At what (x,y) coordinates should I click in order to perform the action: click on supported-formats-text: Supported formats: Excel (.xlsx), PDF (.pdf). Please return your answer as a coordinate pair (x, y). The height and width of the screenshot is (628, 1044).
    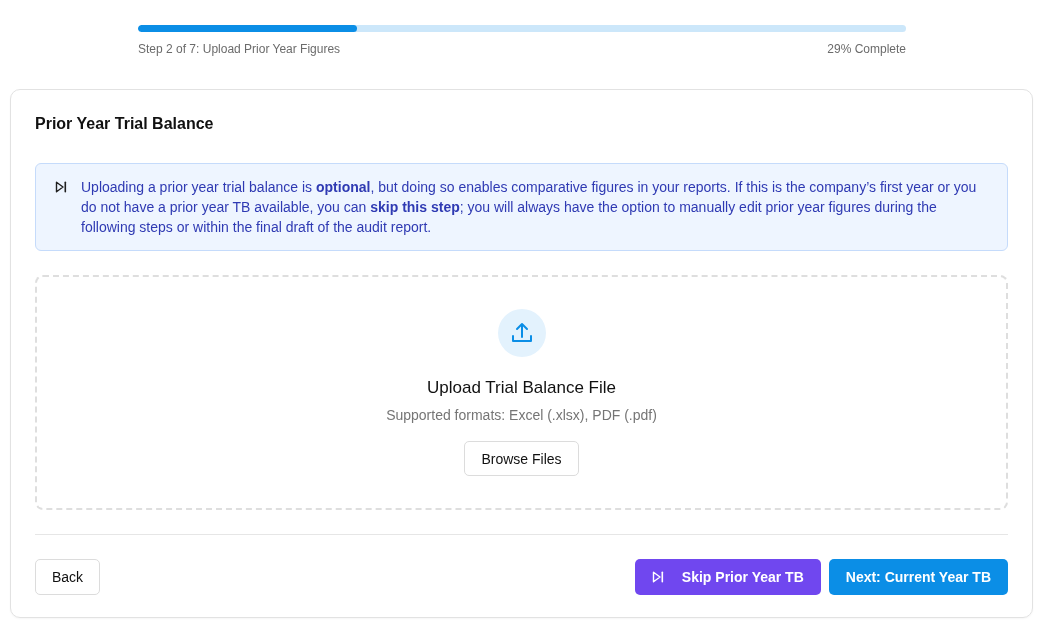
    Looking at the image, I should click on (521, 415).